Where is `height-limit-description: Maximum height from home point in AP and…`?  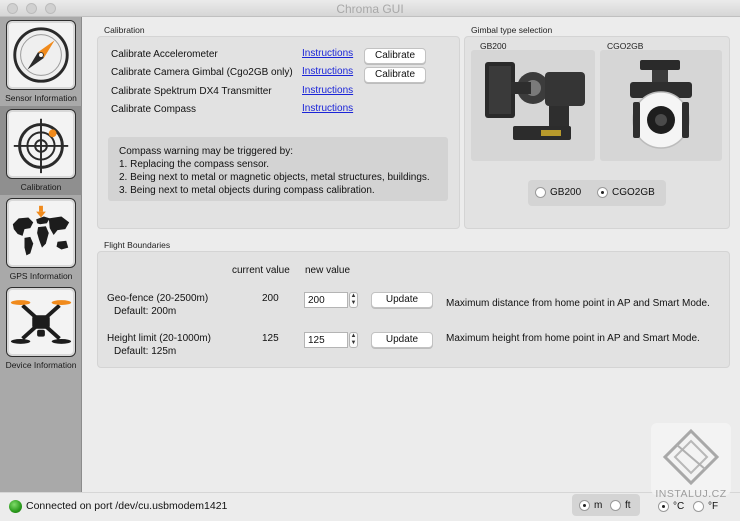 height-limit-description: Maximum height from home point in AP and… is located at coordinates (573, 338).